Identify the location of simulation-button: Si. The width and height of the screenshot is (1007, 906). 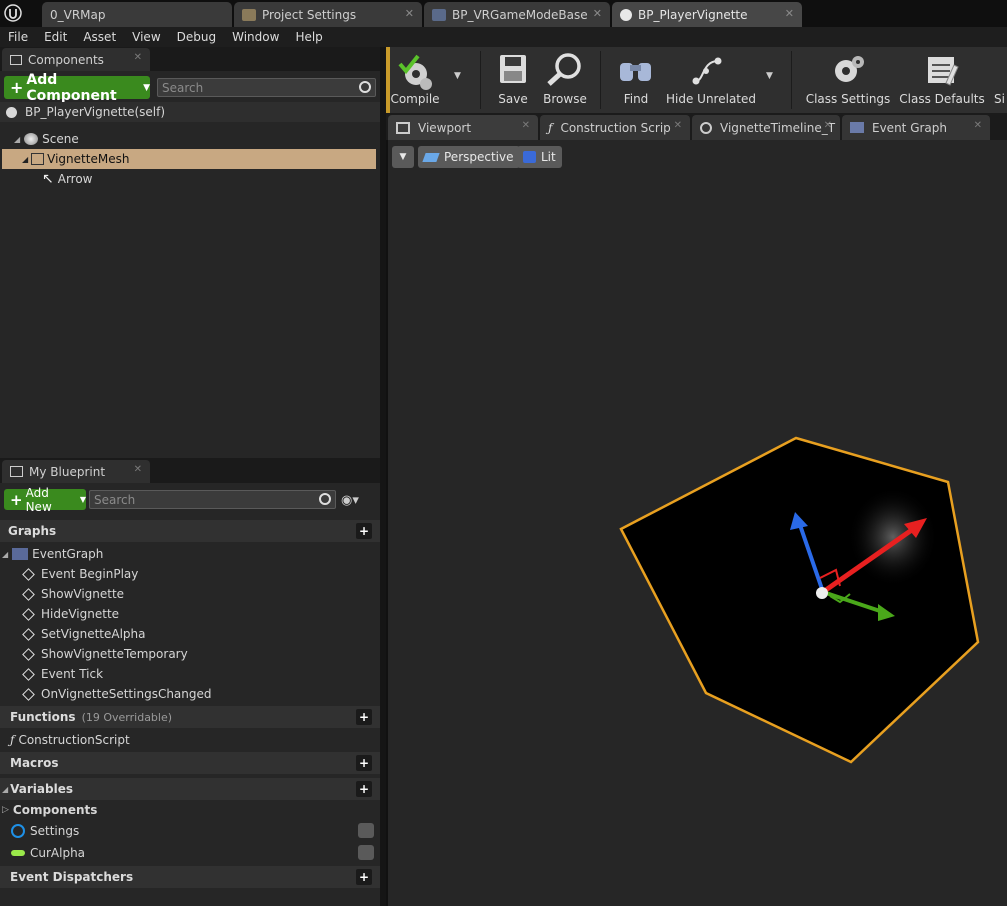
(1000, 80).